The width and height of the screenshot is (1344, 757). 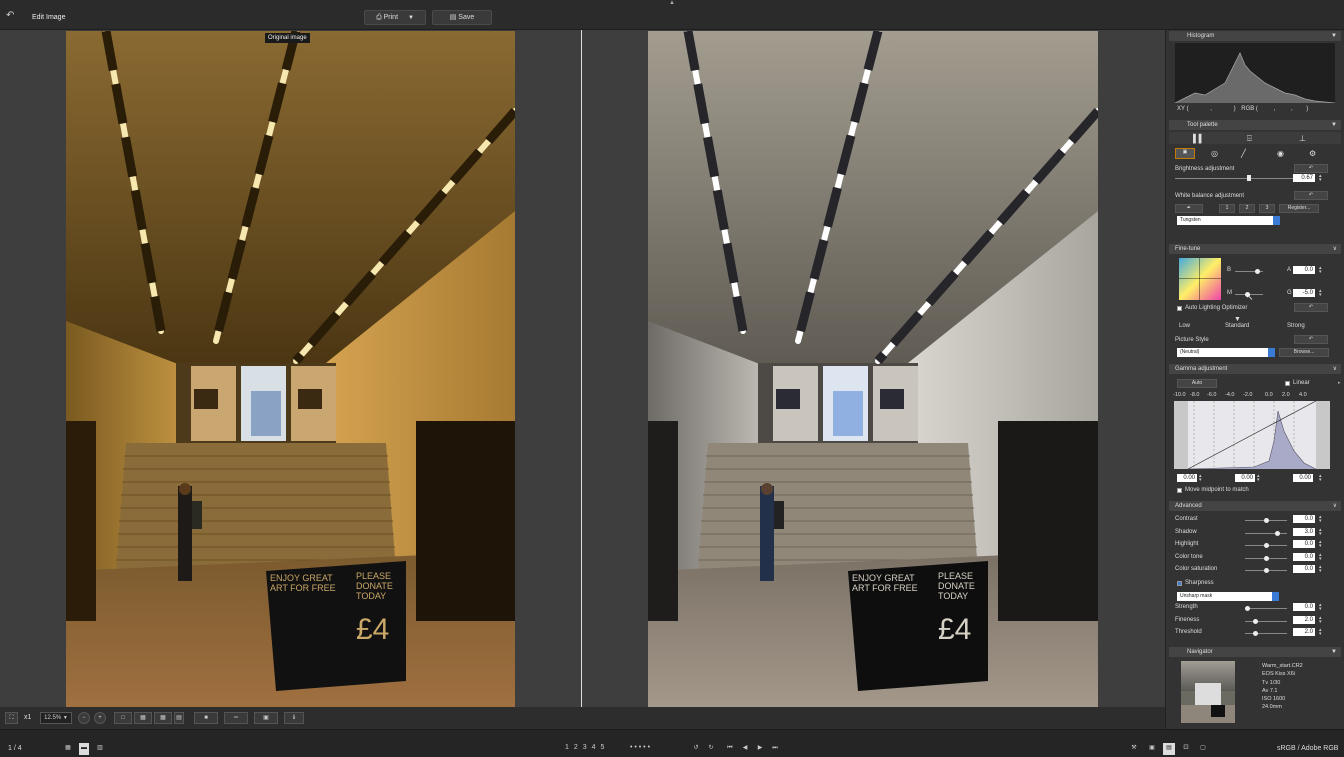 What do you see at coordinates (1197, 383) in the screenshot?
I see `gamma-auto-button: Auto` at bounding box center [1197, 383].